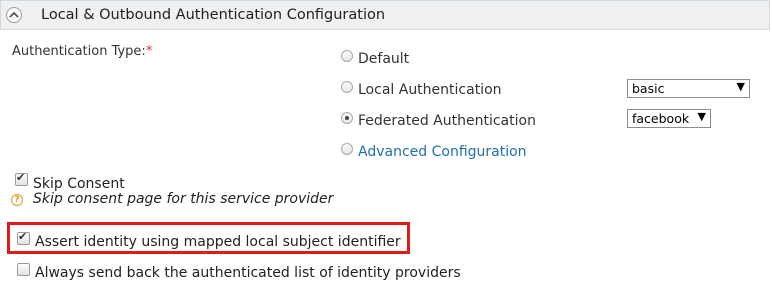 The image size is (772, 290). What do you see at coordinates (688, 88) in the screenshot?
I see `local-authenticator-select: basic ▼` at bounding box center [688, 88].